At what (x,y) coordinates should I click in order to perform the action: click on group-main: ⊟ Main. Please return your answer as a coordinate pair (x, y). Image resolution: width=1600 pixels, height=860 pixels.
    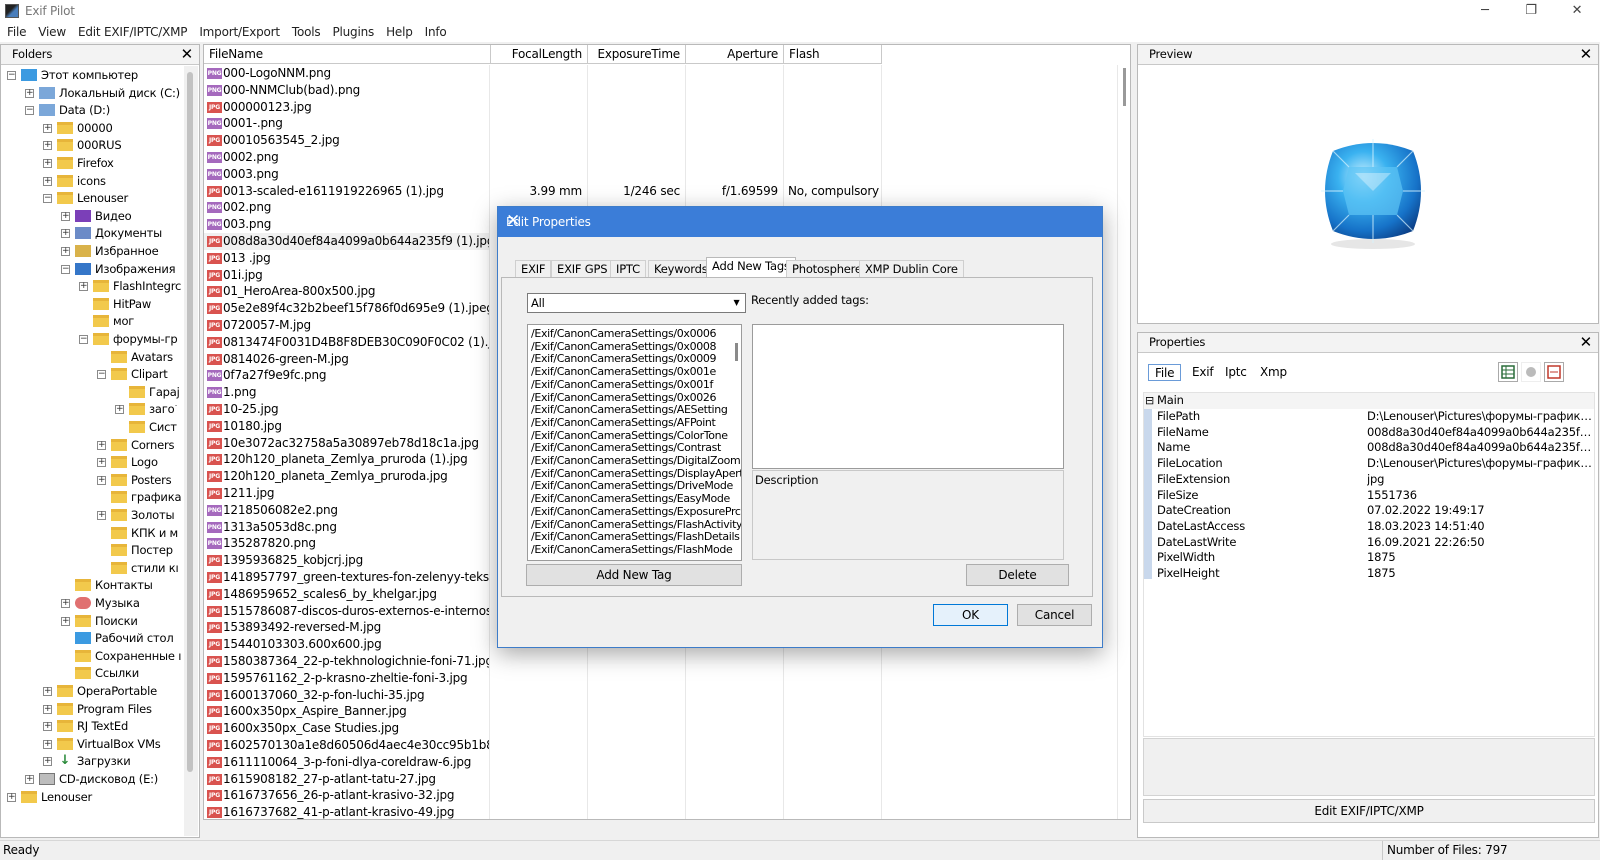
    Looking at the image, I should click on (1369, 401).